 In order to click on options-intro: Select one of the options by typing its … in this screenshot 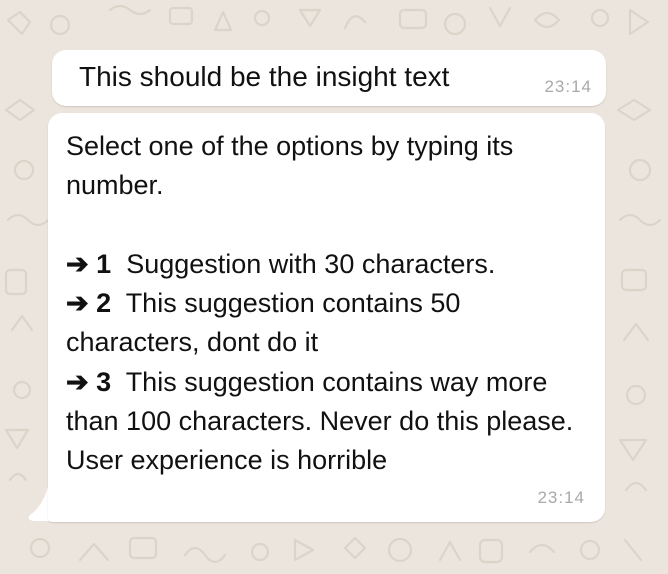, I will do `click(290, 166)`.